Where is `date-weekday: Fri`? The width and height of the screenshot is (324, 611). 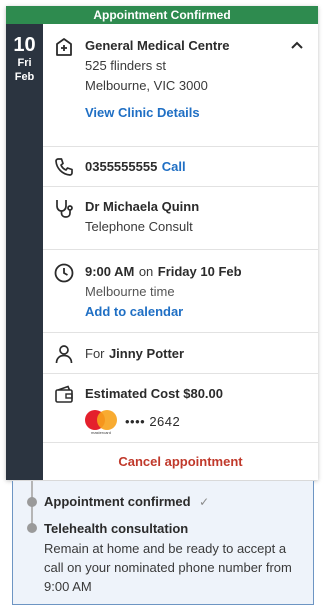
date-weekday: Fri is located at coordinates (24, 63).